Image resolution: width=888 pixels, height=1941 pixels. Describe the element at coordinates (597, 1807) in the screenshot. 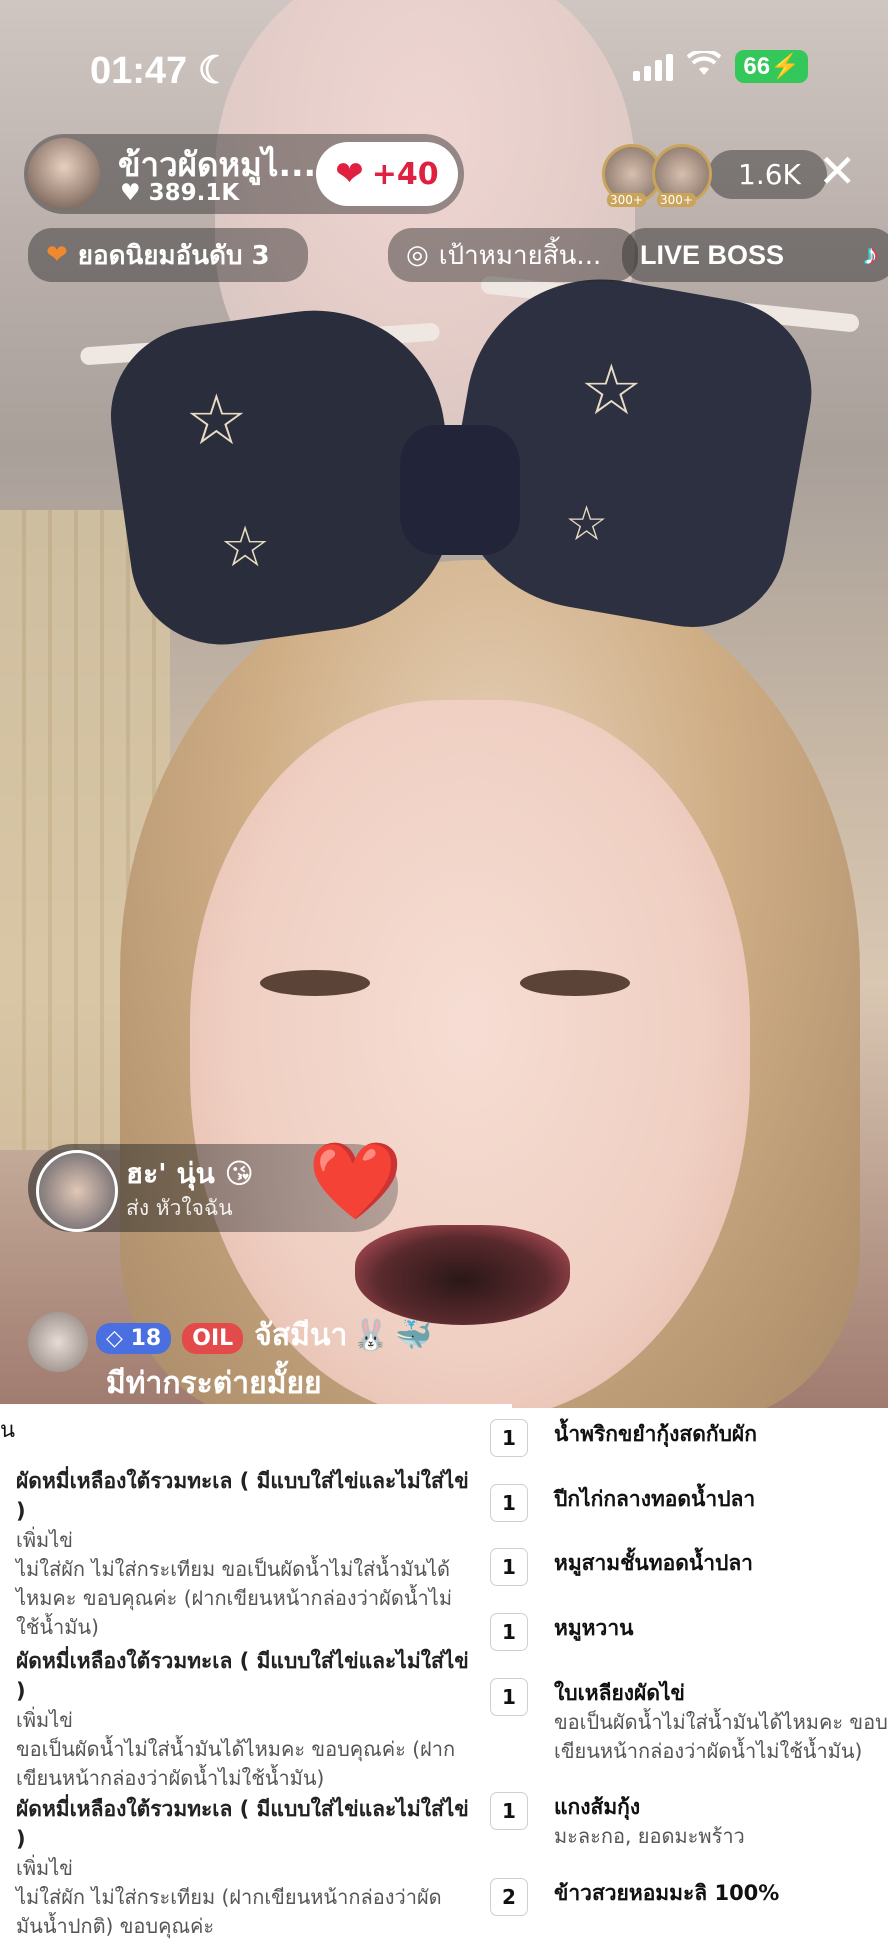

I see `order-line-title: แกงส้มกุ้ง` at that location.